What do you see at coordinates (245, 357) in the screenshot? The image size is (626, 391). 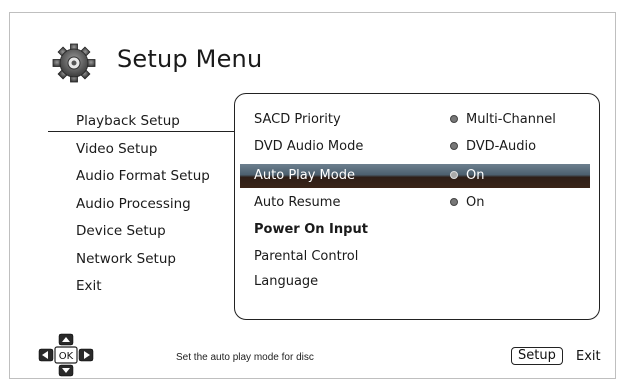 I see `hint-text: Set the auto play mode for disc` at bounding box center [245, 357].